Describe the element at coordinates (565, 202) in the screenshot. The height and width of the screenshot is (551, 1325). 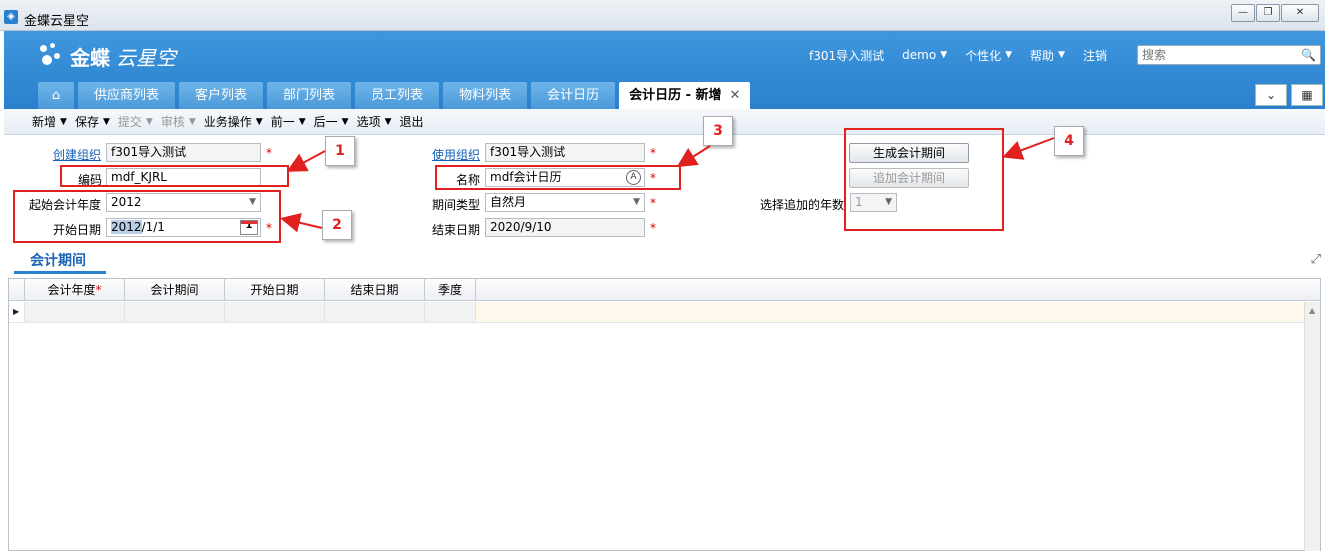
I see `period-type-combo: 自然月 ▼` at that location.